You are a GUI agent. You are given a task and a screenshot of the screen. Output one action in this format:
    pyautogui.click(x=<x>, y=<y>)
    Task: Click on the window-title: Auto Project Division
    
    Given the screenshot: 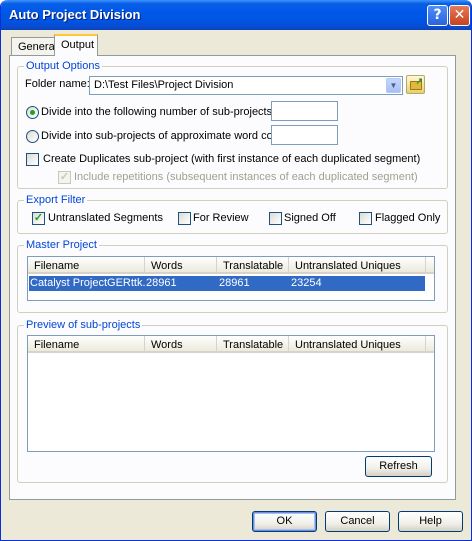 What is the action you would take?
    pyautogui.click(x=75, y=14)
    